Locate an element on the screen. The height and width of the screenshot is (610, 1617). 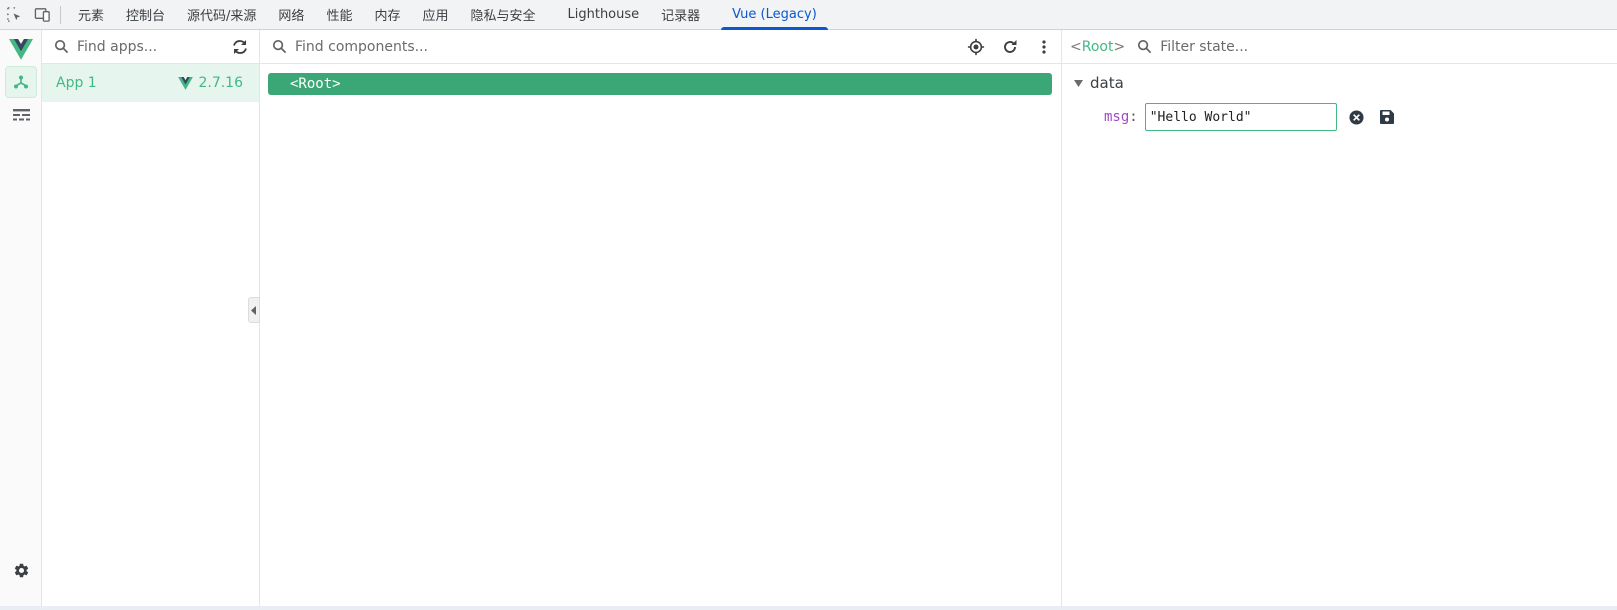
select-component-icon is located at coordinates (976, 47).